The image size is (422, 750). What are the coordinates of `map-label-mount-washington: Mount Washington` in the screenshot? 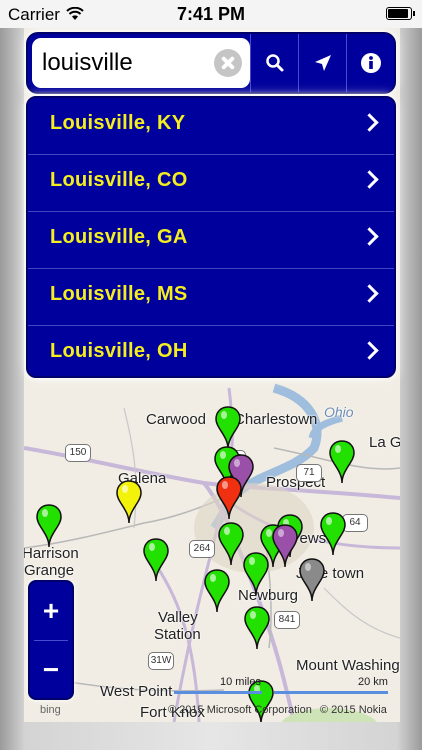 It's located at (348, 665).